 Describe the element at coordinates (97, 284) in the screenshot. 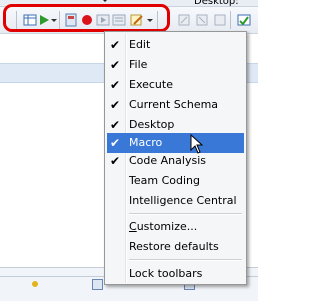

I see `panel-icon` at that location.